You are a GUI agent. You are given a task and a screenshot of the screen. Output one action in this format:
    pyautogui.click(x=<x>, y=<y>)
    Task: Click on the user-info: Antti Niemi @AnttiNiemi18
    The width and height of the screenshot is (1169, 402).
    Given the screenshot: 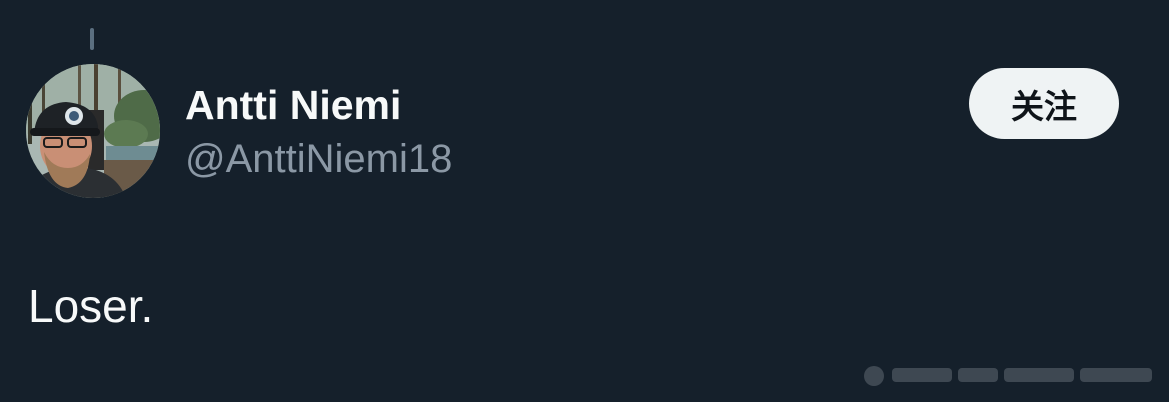 What is the action you would take?
    pyautogui.click(x=318, y=132)
    